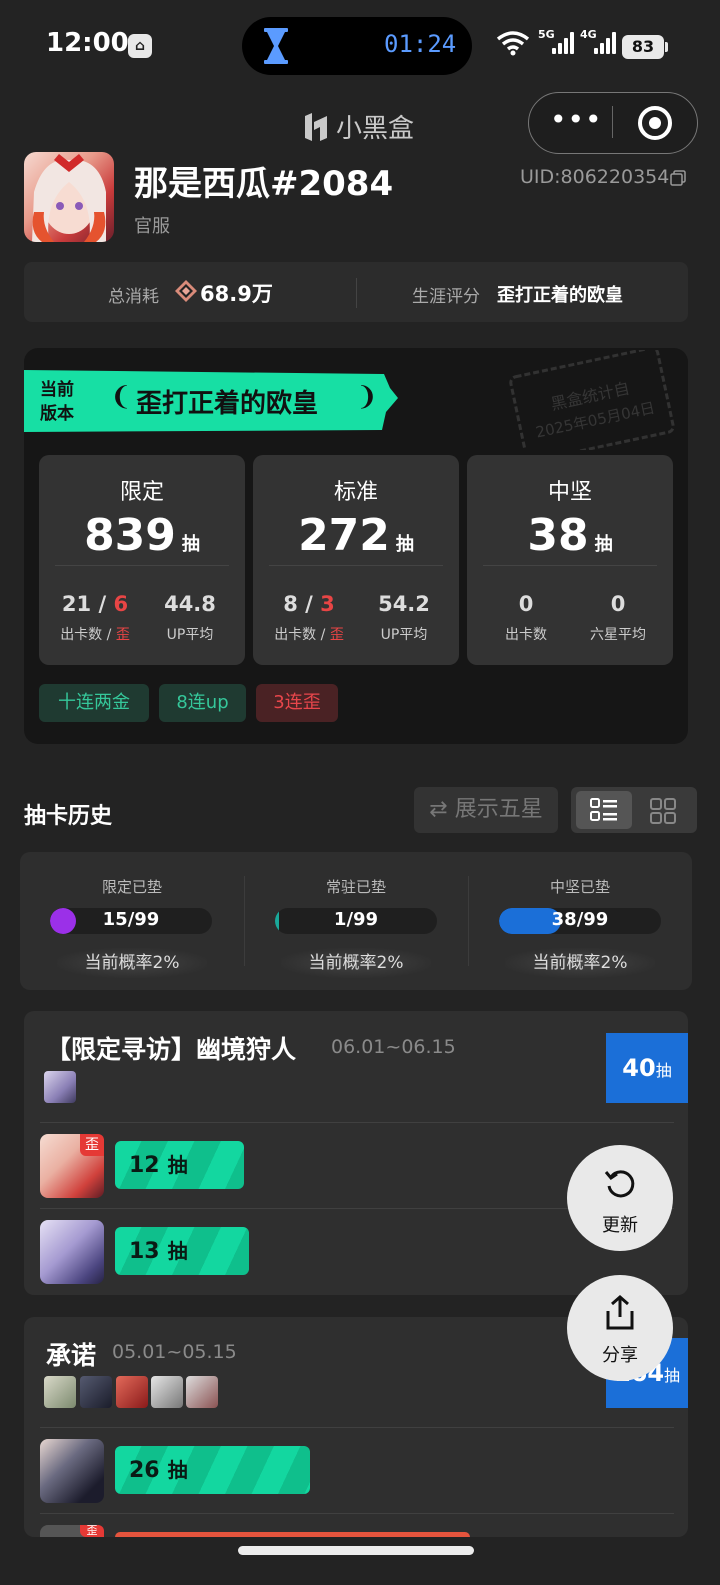 The height and width of the screenshot is (1585, 720). What do you see at coordinates (327, 604) in the screenshot?
I see `off-rate-value: 3` at bounding box center [327, 604].